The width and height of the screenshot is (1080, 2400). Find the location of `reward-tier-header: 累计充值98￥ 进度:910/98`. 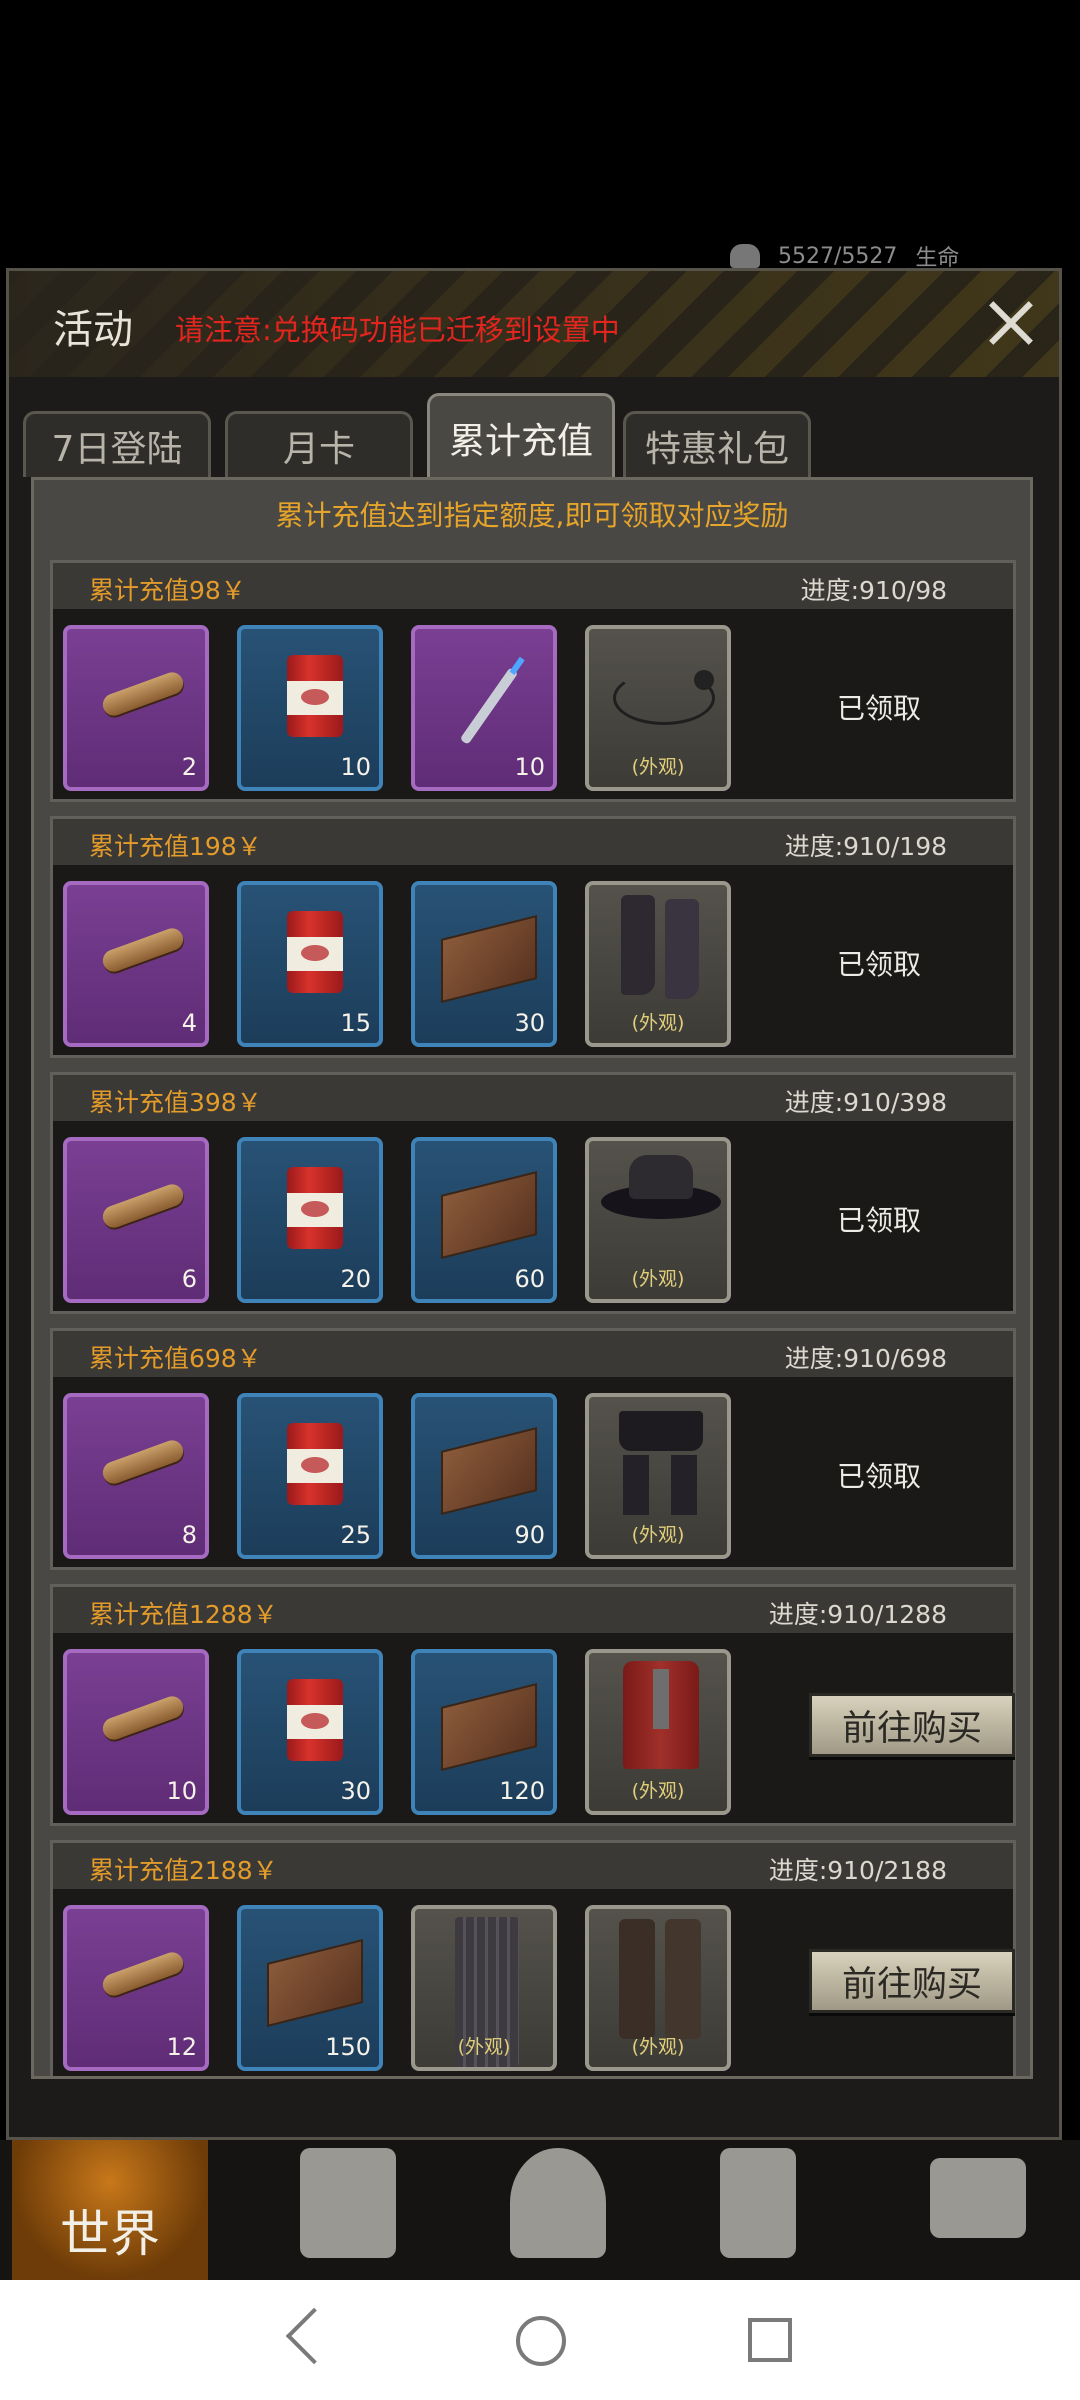

reward-tier-header: 累计充值98￥ 进度:910/98 is located at coordinates (533, 586).